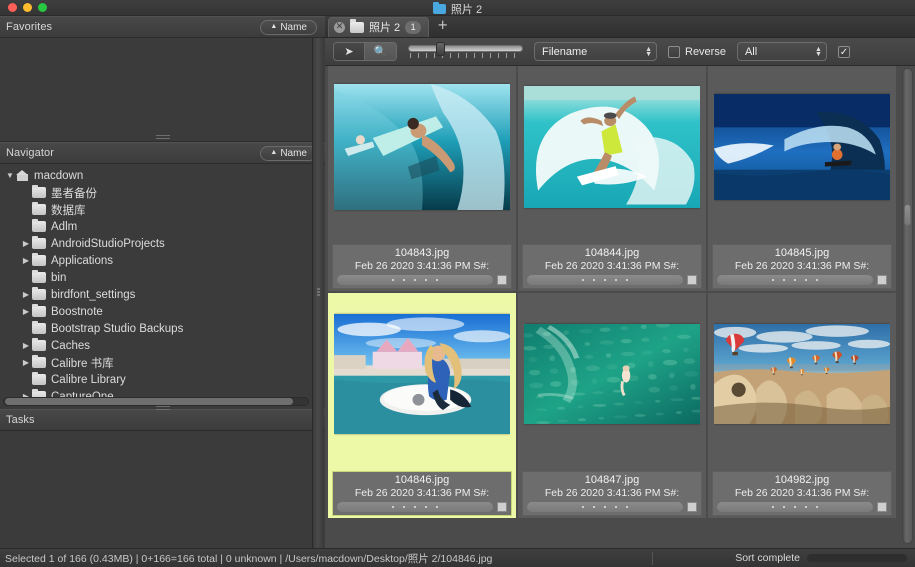  Describe the element at coordinates (907, 306) in the screenshot. I see `grid-vertical-scrollbar` at that location.